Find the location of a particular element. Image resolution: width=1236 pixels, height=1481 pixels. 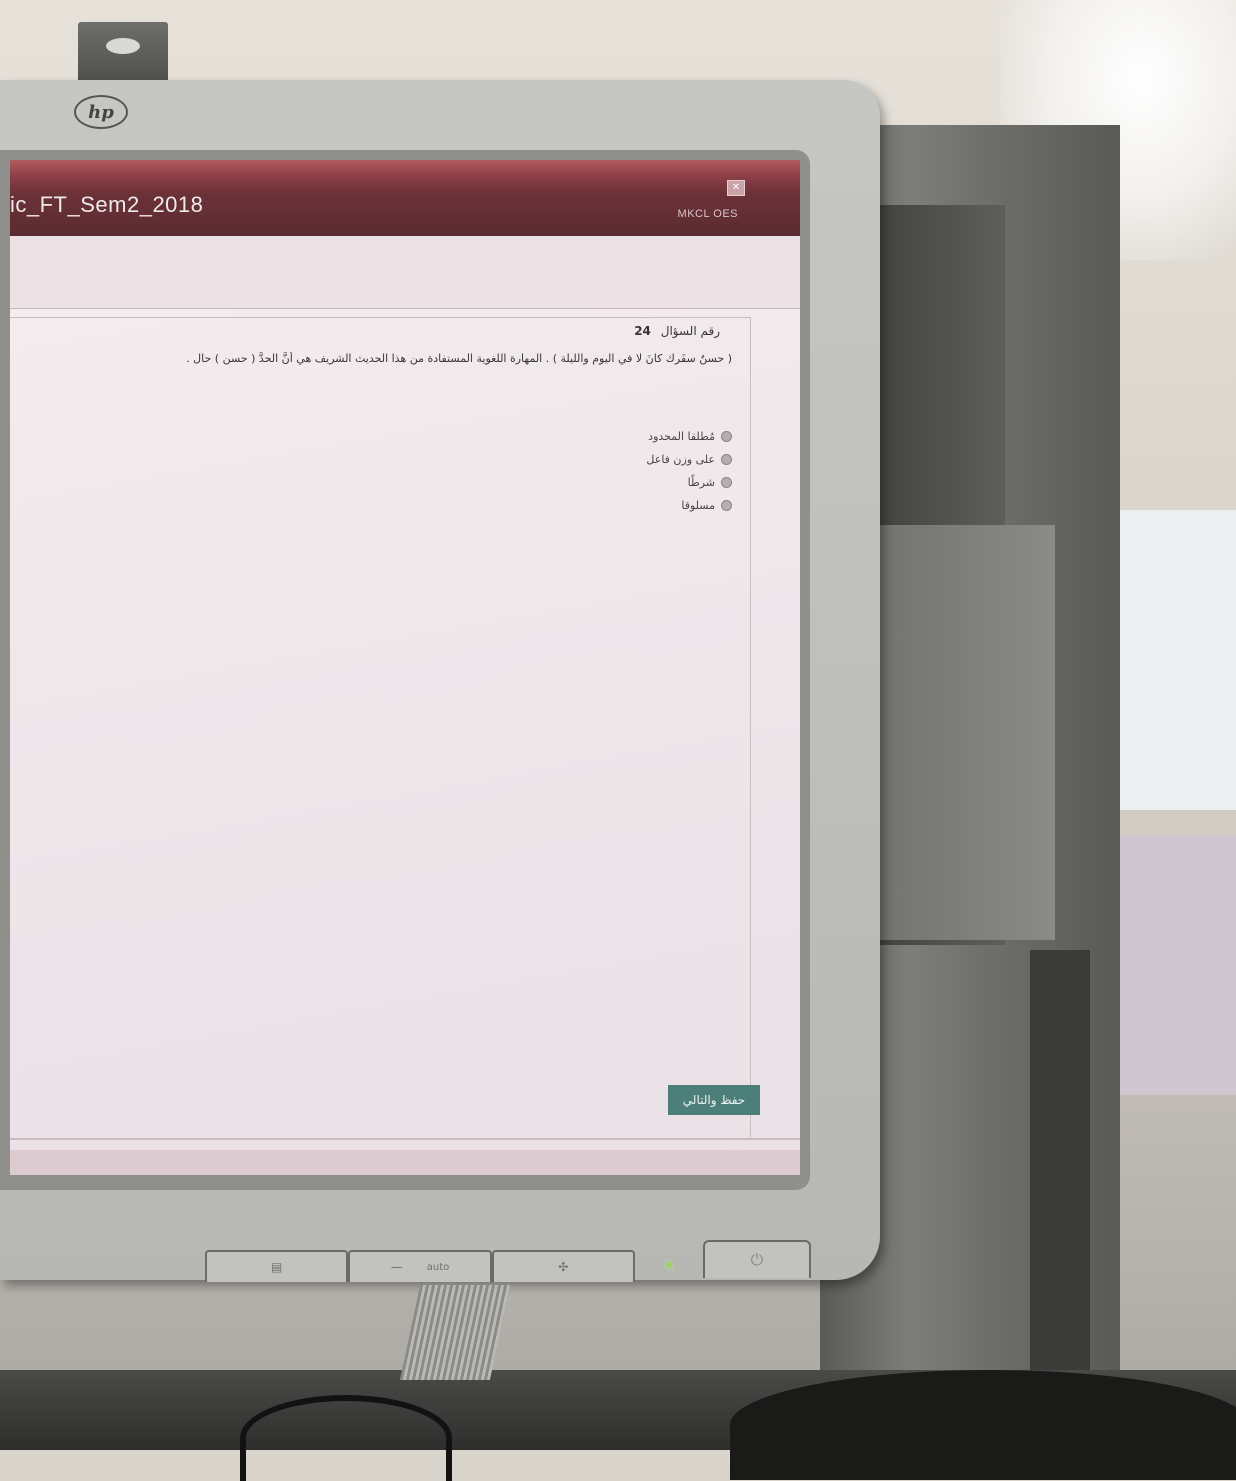

answer-options: مُطلقا المحدود على وزن فاعل شرطًا مسلوقا is located at coordinates (689, 471).